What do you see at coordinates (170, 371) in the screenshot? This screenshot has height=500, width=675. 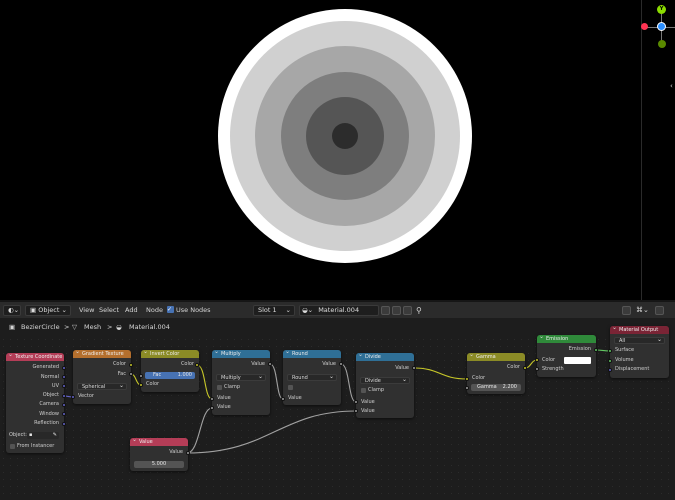 I see `node-invert-color: Invert Color Color Fac 1.000 Color` at bounding box center [170, 371].